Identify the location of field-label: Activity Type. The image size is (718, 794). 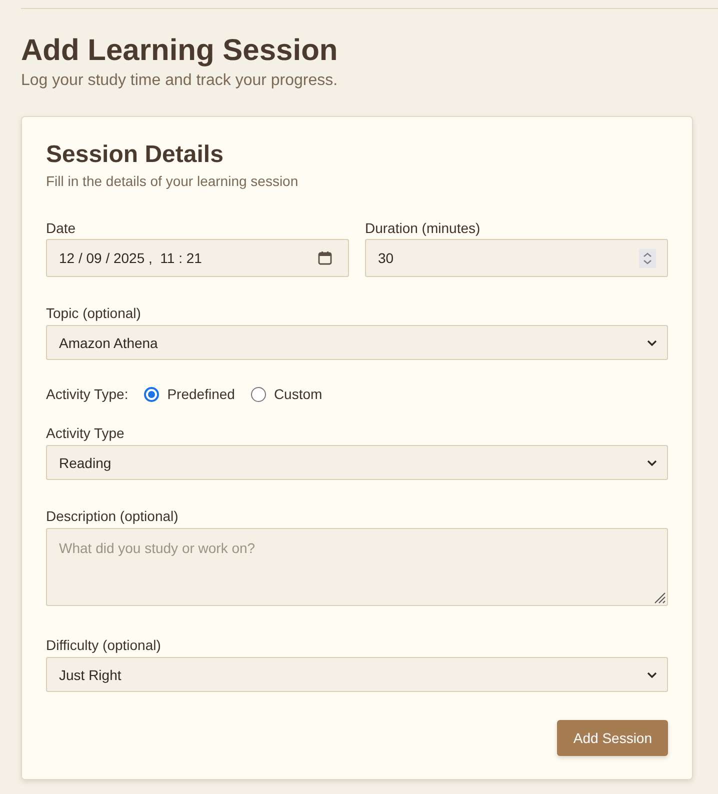
(86, 433).